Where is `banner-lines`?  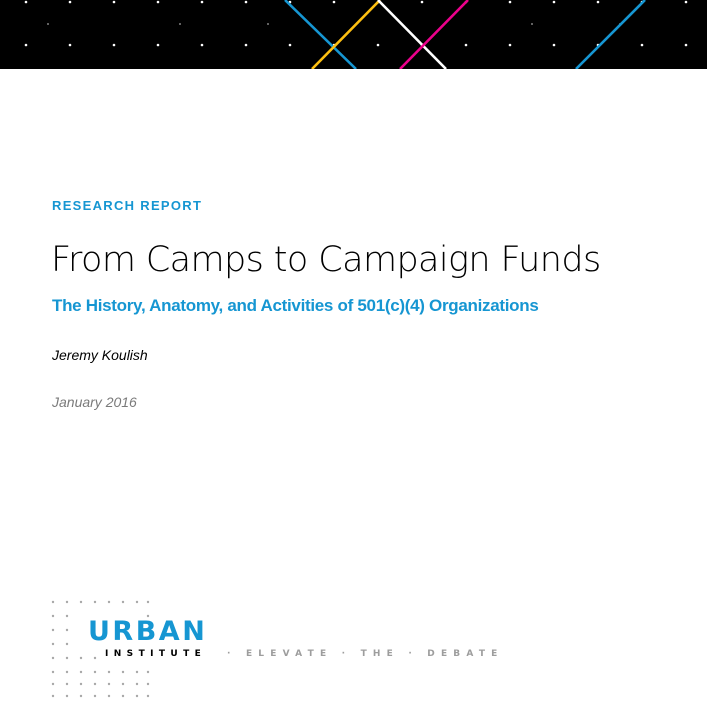
banner-lines is located at coordinates (465, 34).